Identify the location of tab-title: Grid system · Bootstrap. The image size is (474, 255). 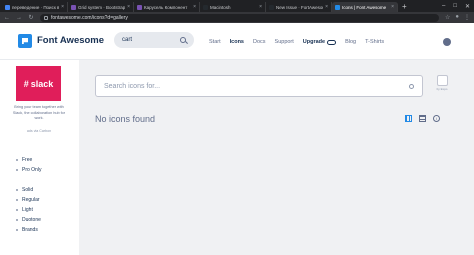
(102, 7).